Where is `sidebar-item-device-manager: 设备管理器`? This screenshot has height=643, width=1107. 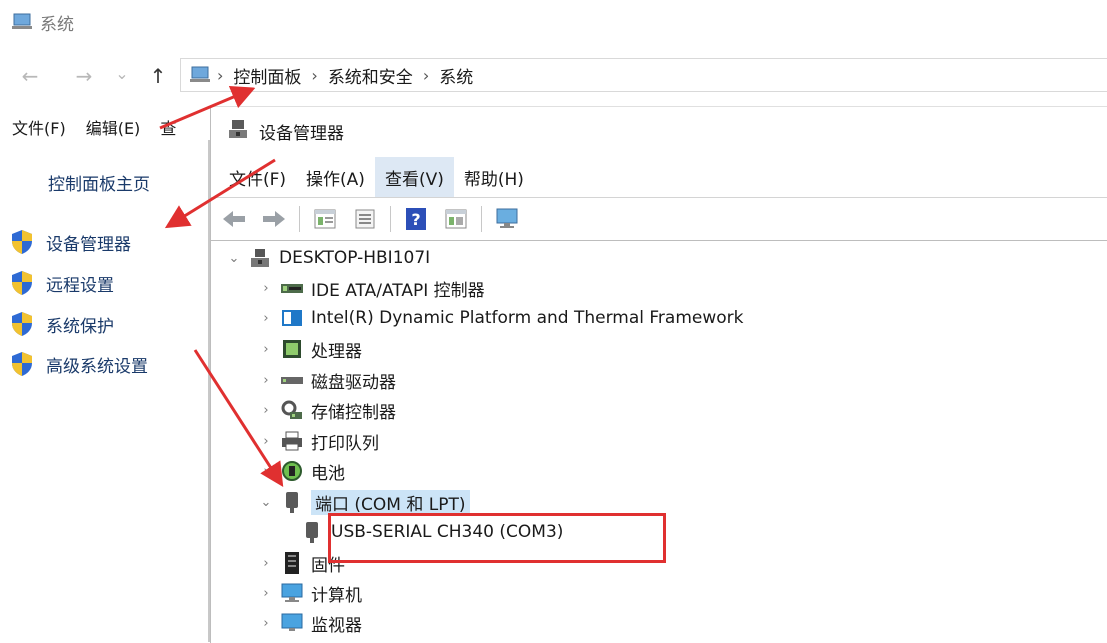 sidebar-item-device-manager: 设备管理器 is located at coordinates (70, 242).